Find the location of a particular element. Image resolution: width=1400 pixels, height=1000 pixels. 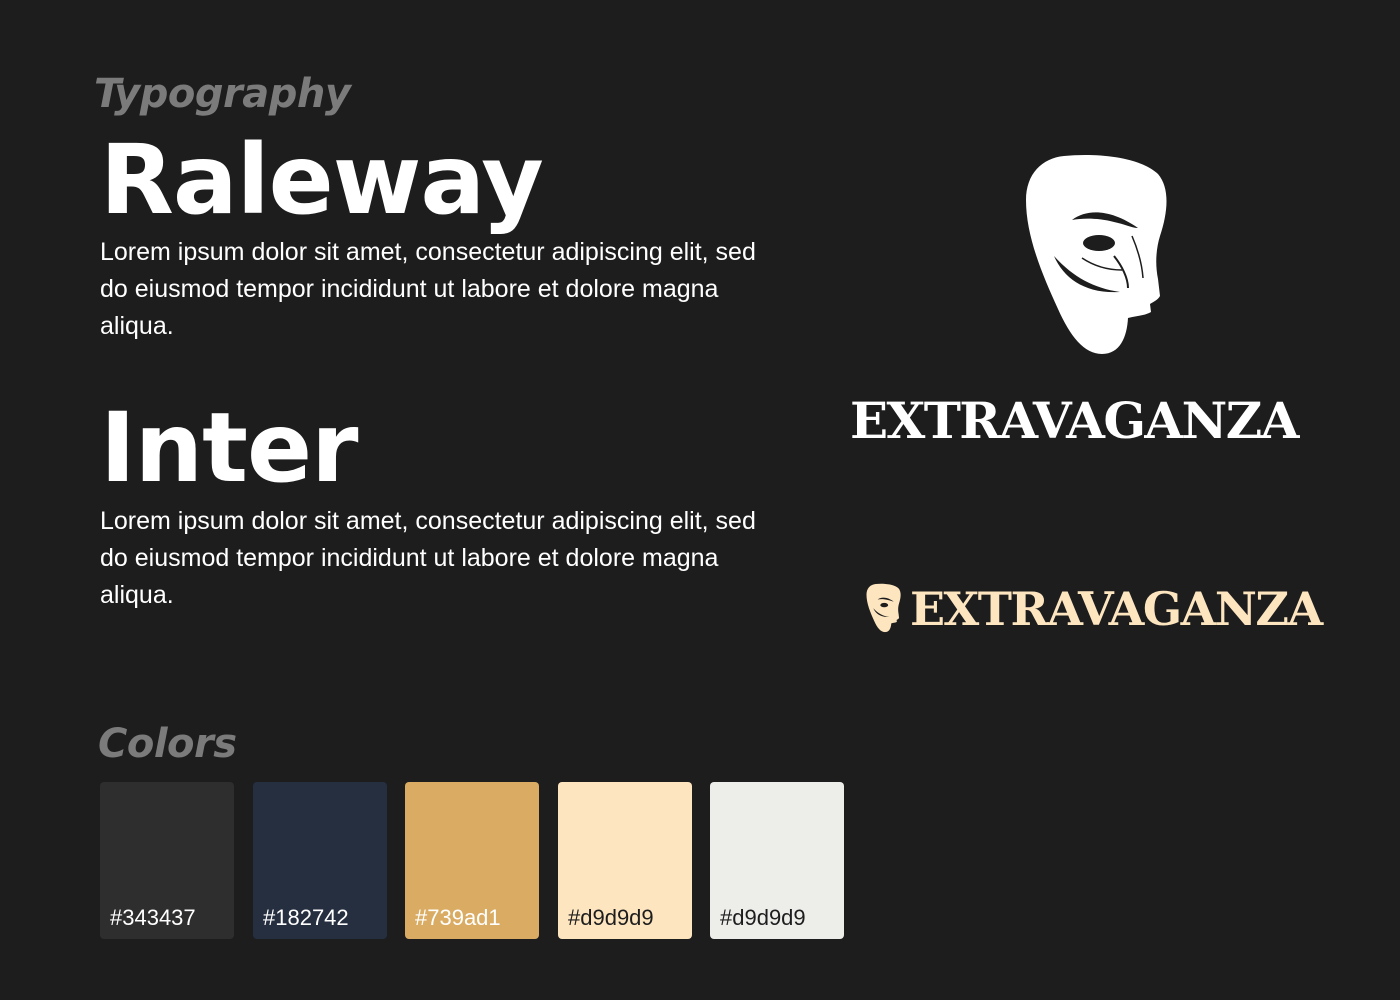

color-swatch: #343437 is located at coordinates (167, 860).